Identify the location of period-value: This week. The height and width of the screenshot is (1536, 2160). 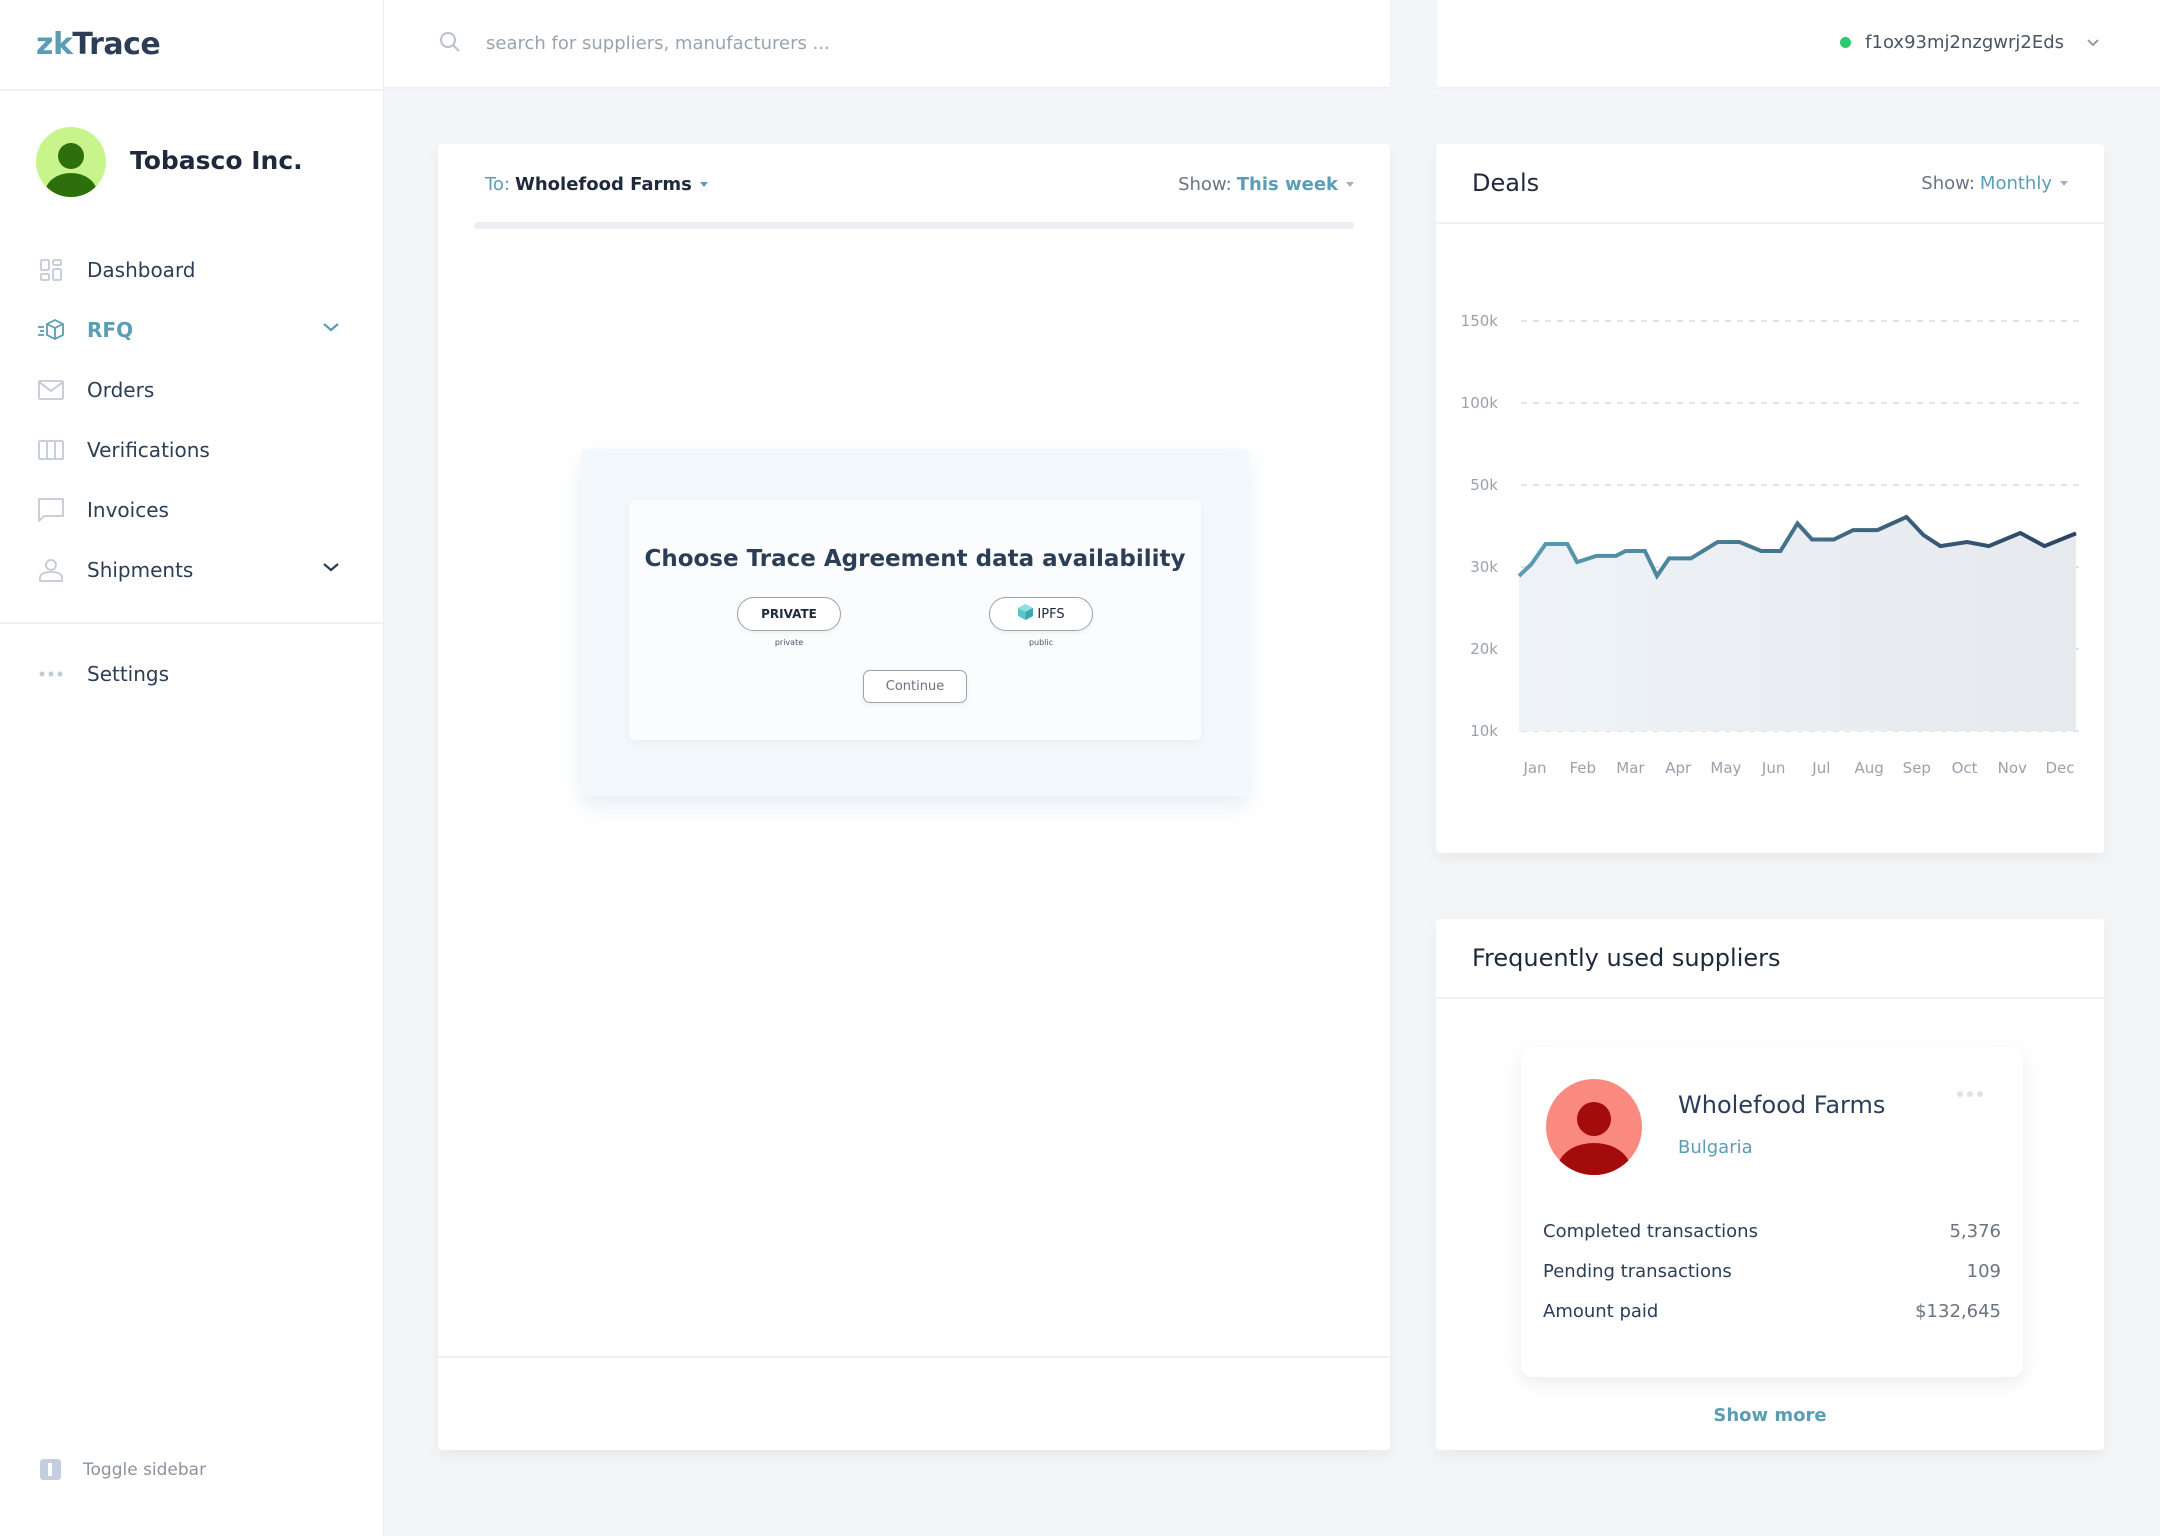
(1287, 184).